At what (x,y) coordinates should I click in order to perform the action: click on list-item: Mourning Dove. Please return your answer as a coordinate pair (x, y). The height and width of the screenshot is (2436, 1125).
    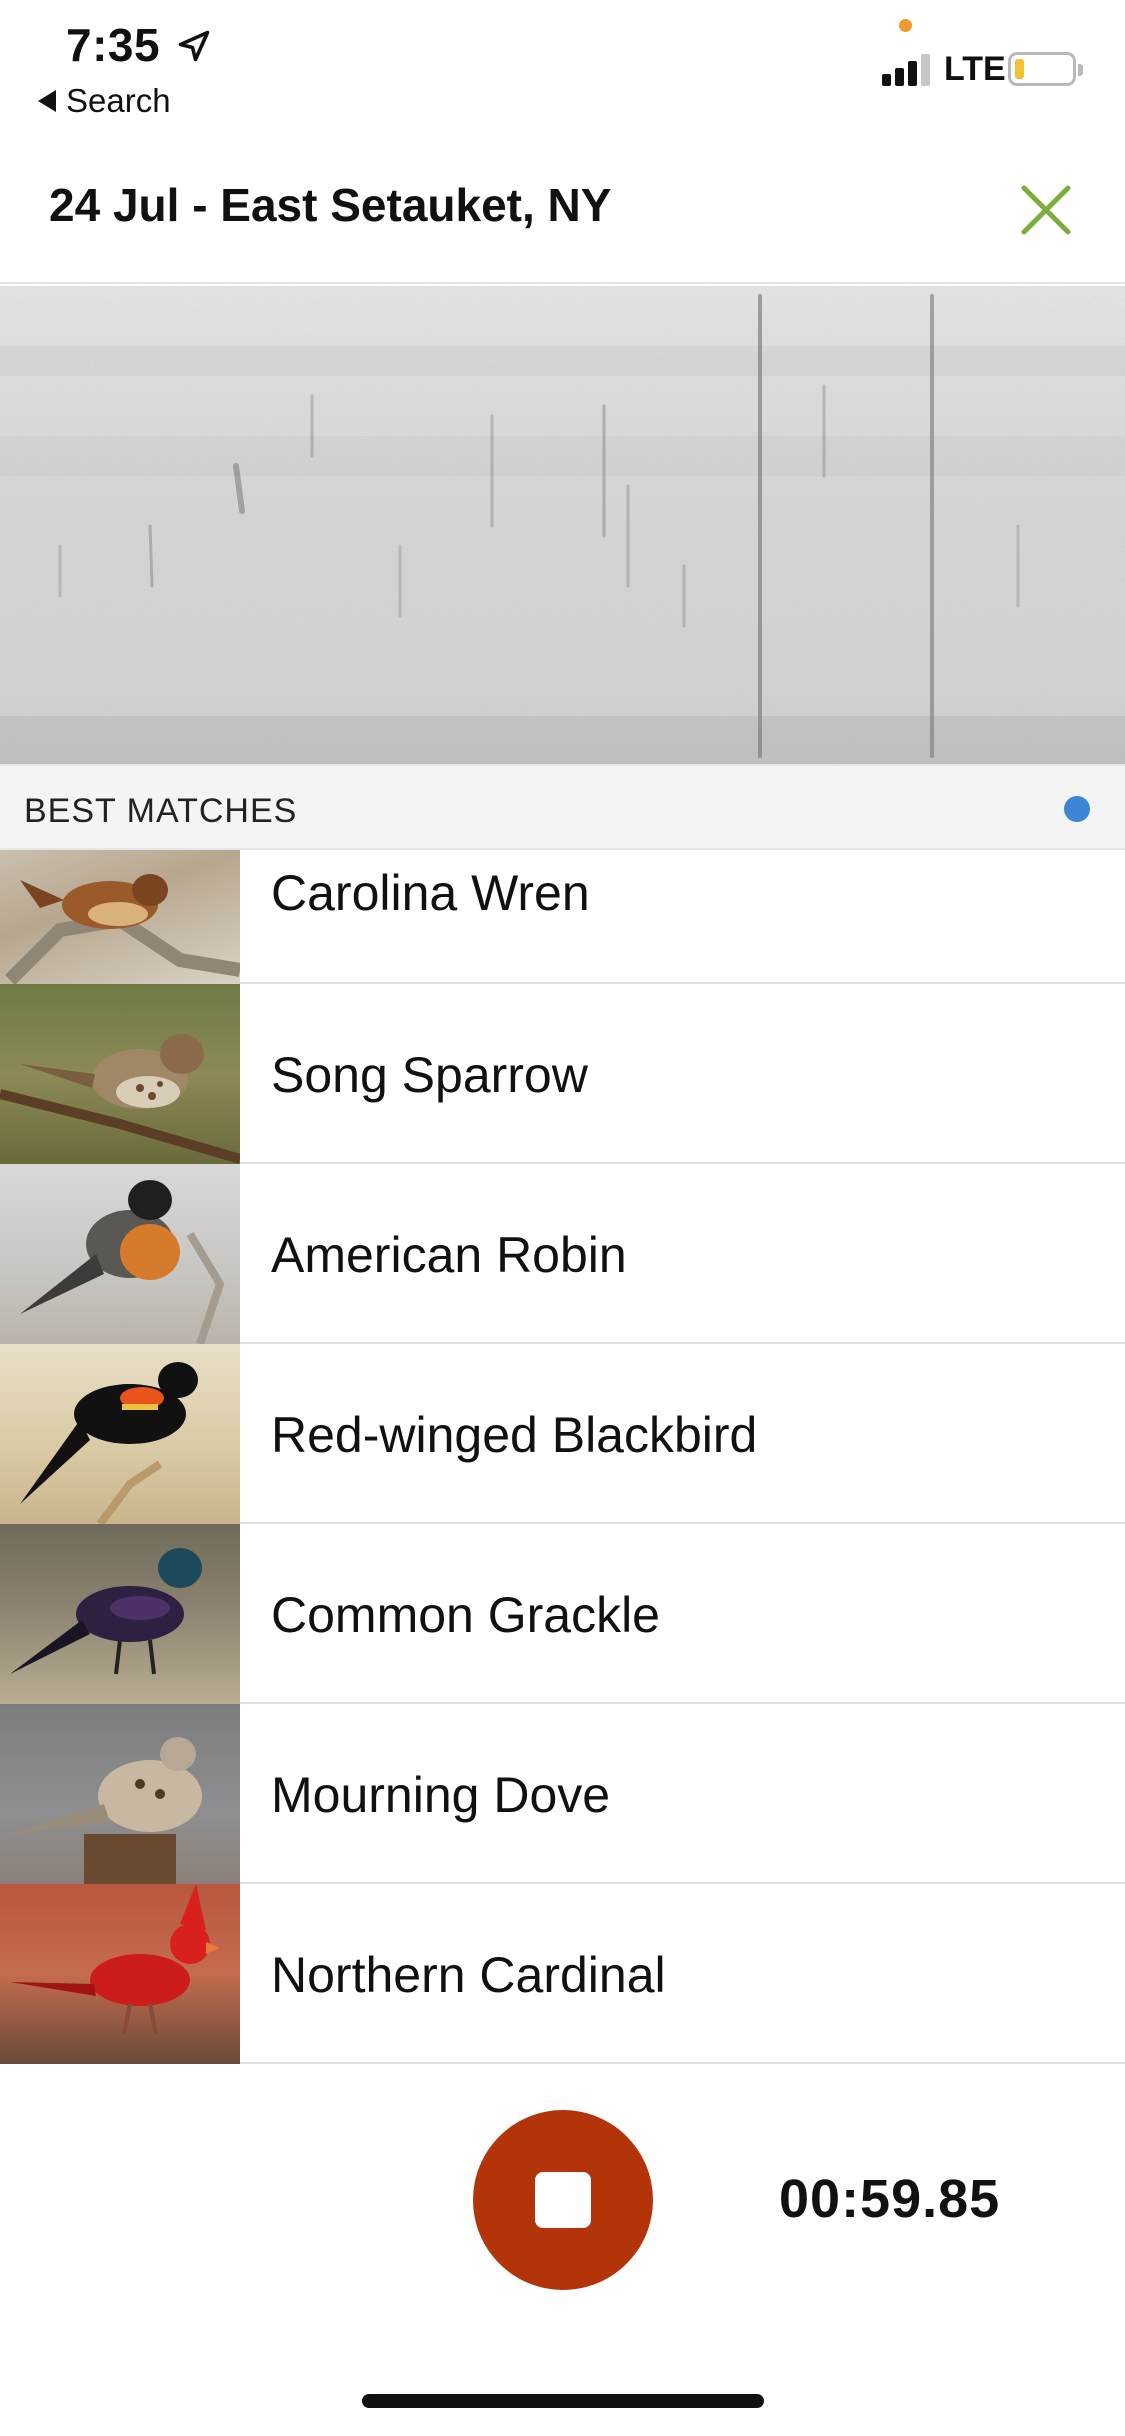
    Looking at the image, I should click on (562, 1794).